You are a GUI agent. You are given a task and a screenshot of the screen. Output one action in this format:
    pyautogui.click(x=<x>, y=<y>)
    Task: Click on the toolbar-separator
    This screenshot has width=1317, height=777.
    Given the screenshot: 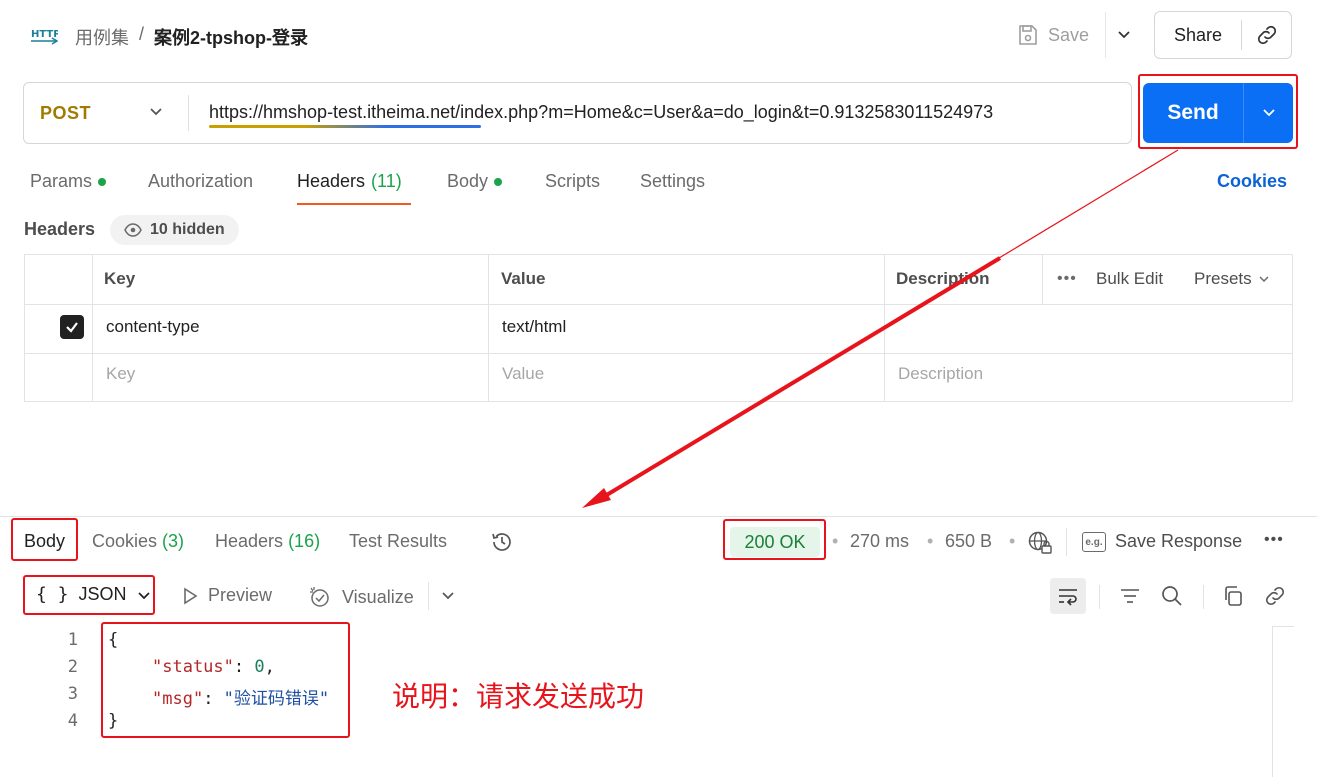 What is the action you would take?
    pyautogui.click(x=1099, y=597)
    